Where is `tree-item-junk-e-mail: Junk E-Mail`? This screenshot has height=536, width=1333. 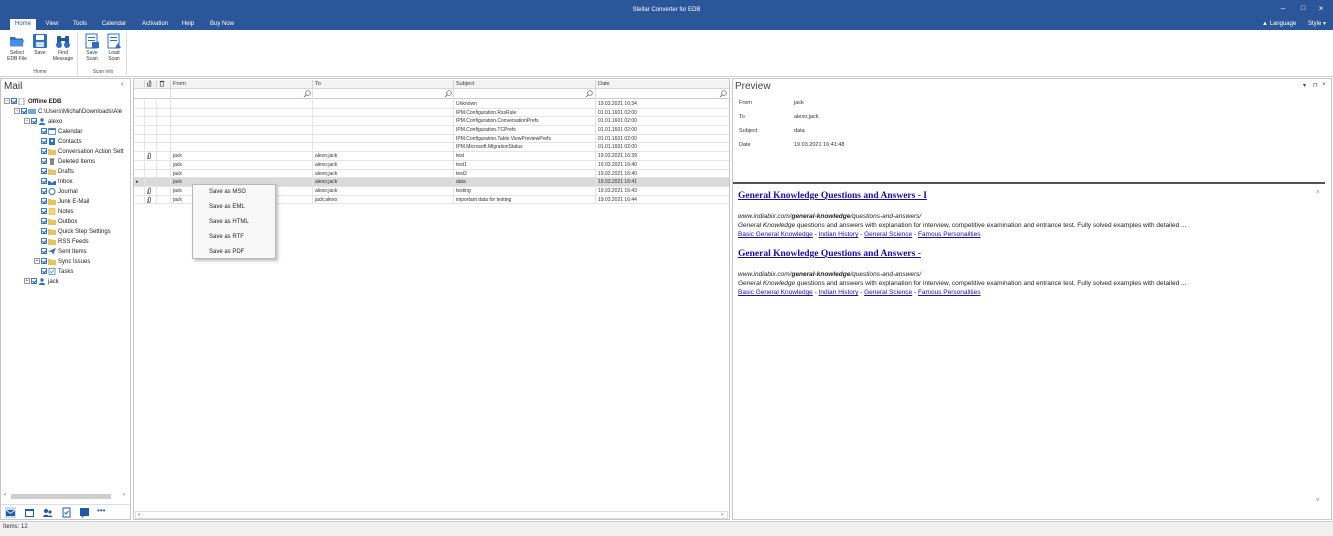 tree-item-junk-e-mail: Junk E-Mail is located at coordinates (67, 202).